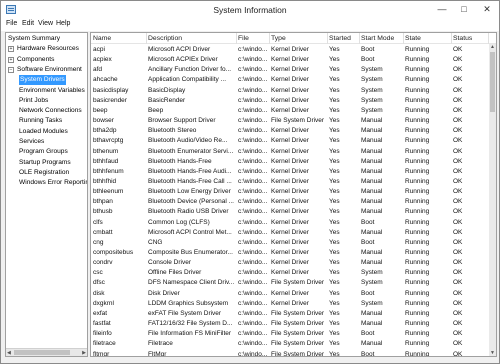 The width and height of the screenshot is (500, 364). Describe the element at coordinates (45, 163) in the screenshot. I see `tree-item: Startup Programs` at that location.